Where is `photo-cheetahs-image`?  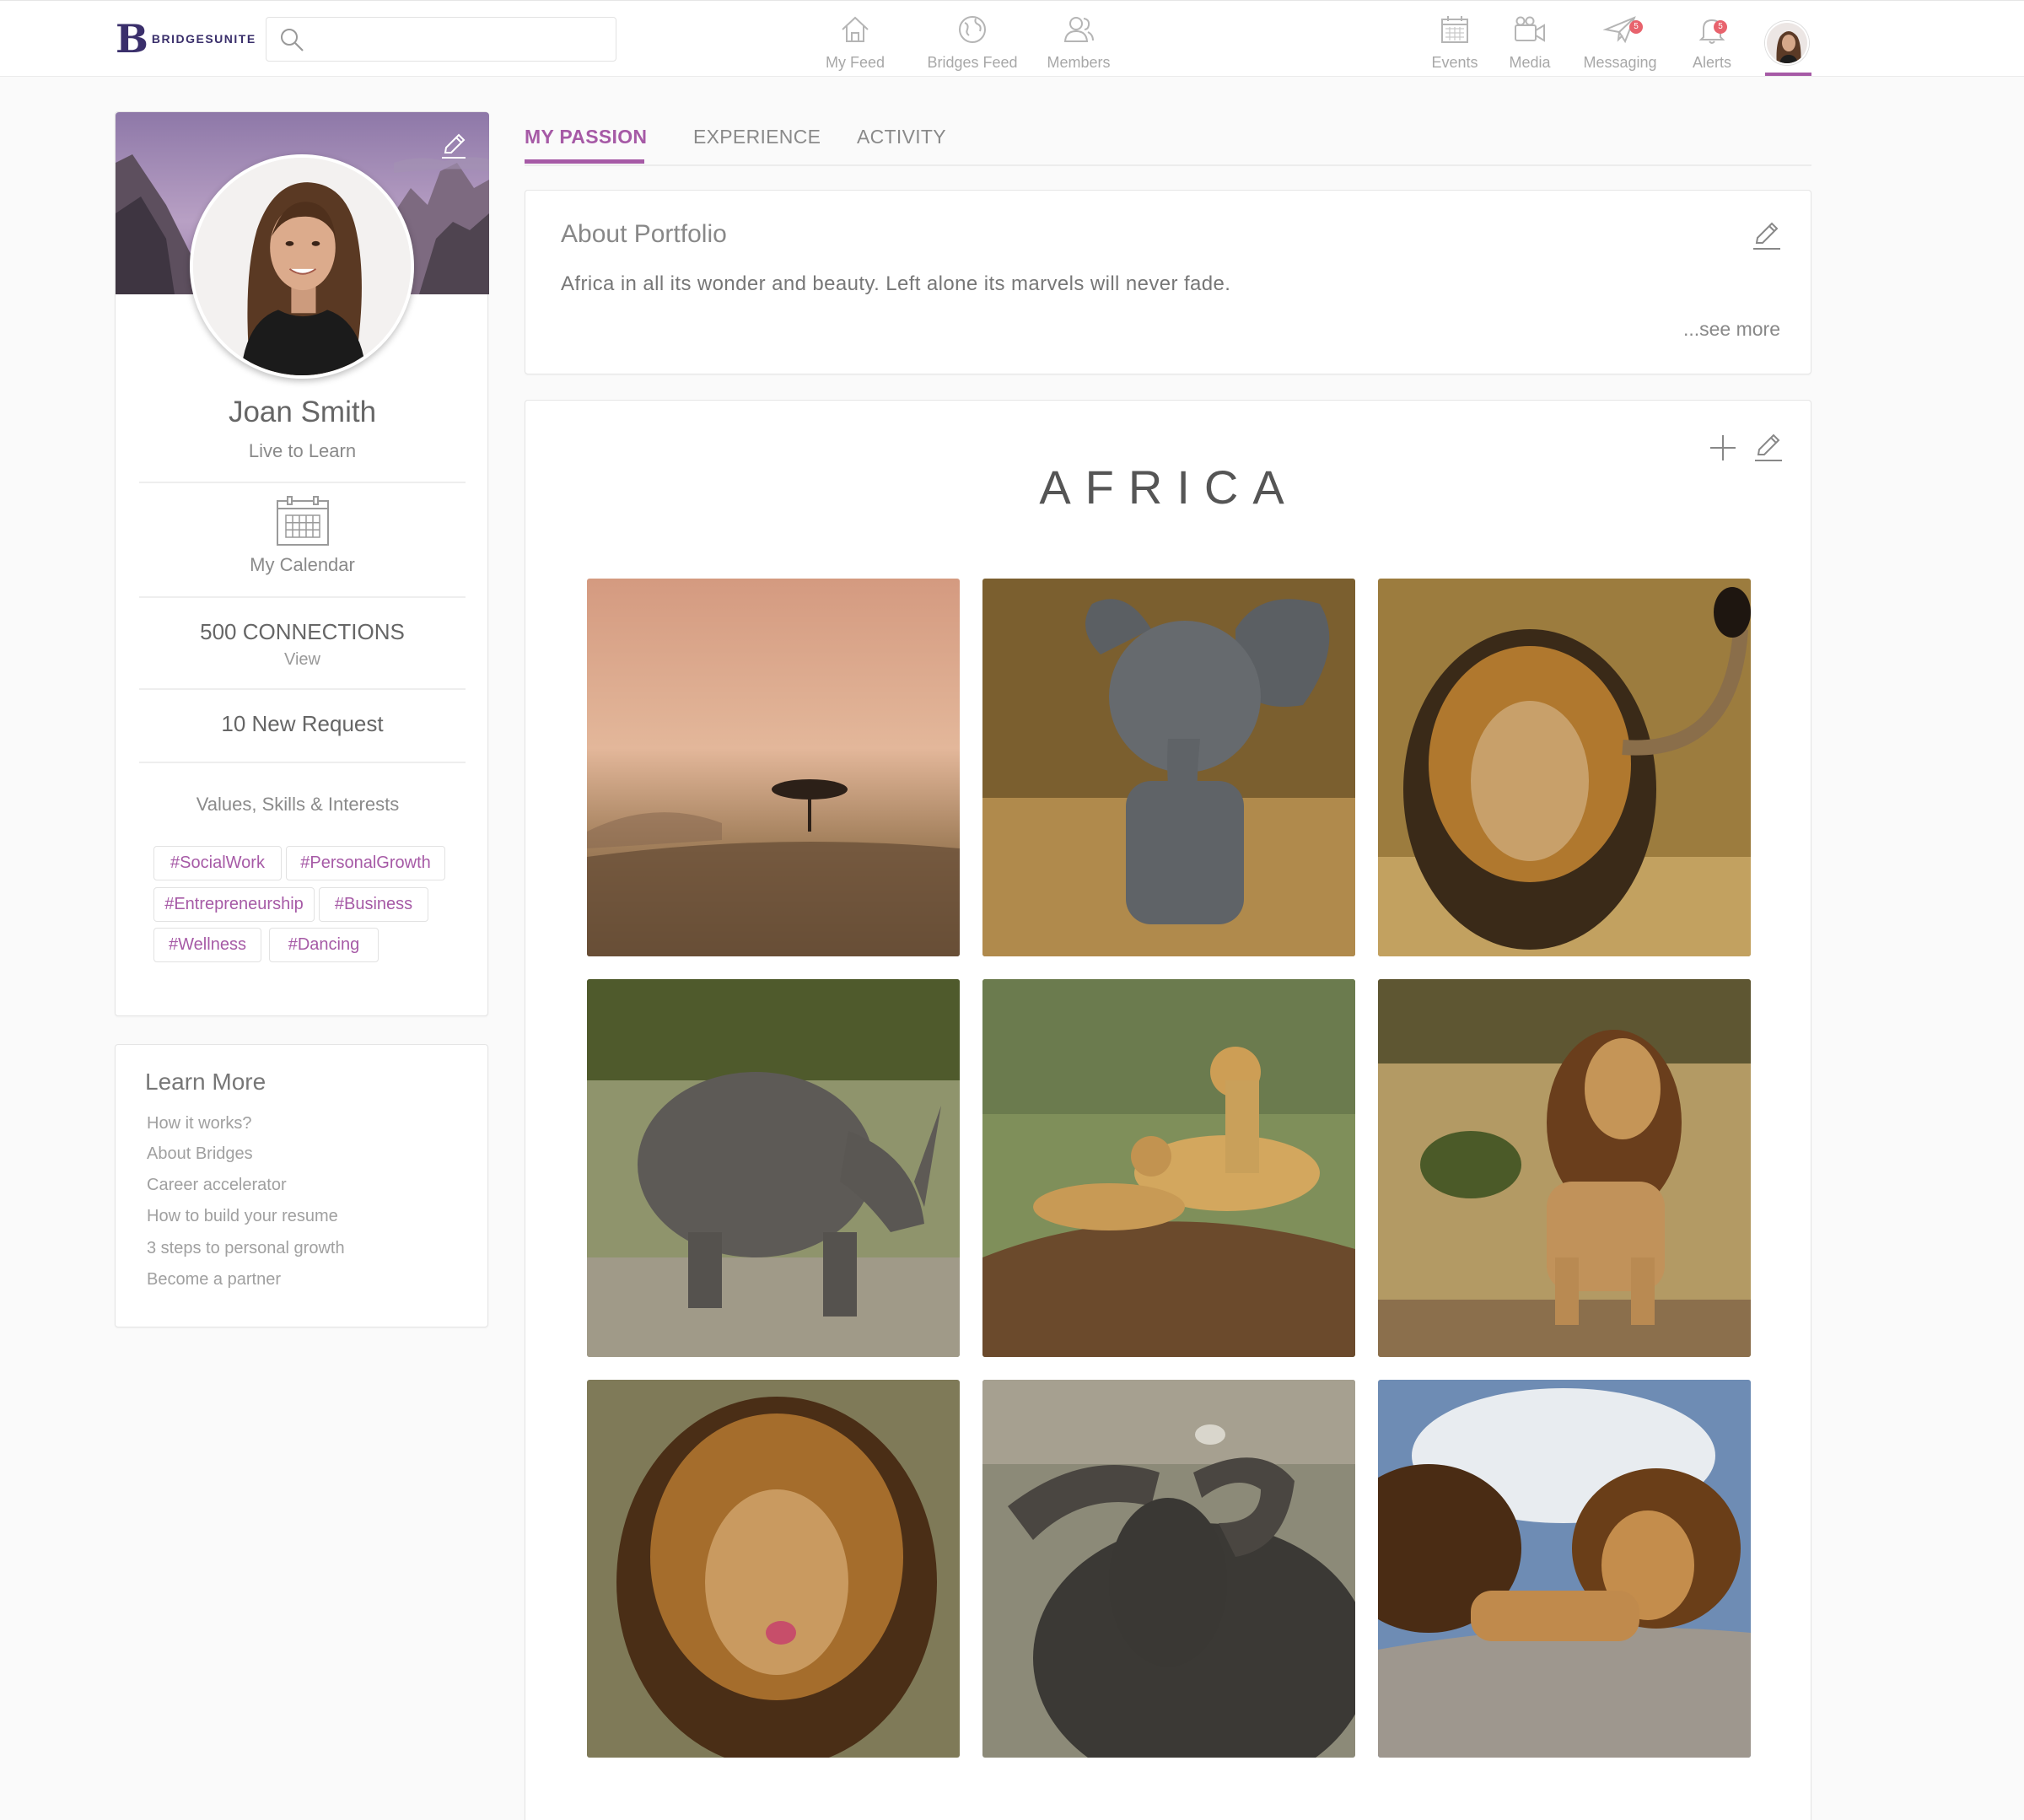
photo-cheetahs-image is located at coordinates (1168, 1168).